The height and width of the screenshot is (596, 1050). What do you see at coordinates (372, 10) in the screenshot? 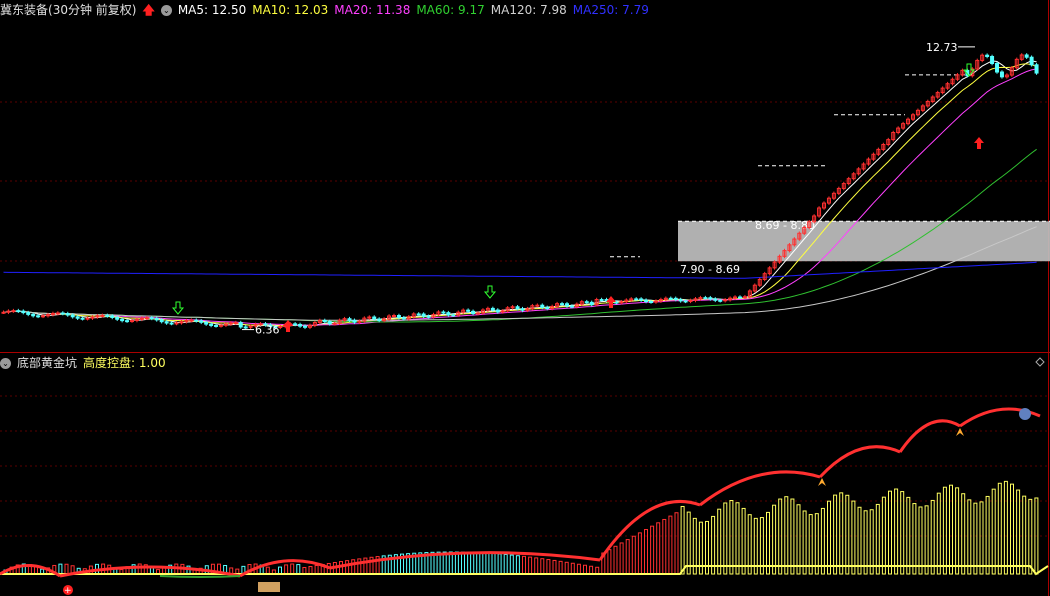
I see `ma20-label: MA20: 11.38` at bounding box center [372, 10].